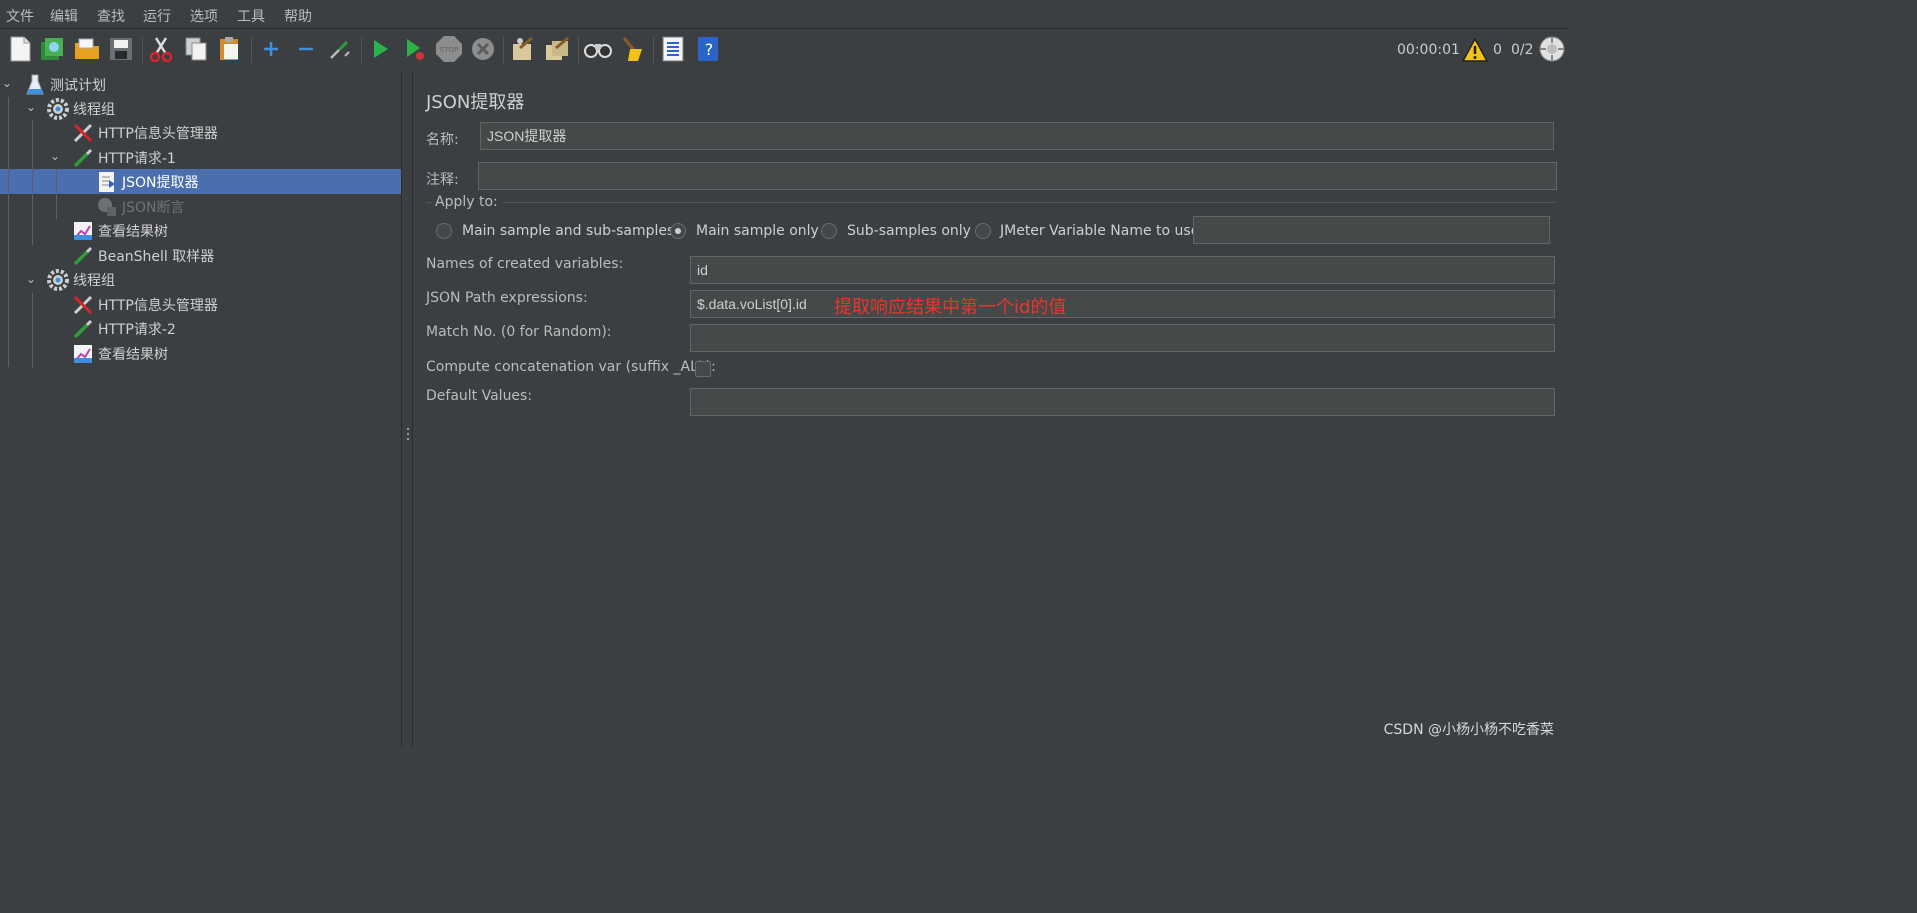  What do you see at coordinates (703, 369) in the screenshot?
I see `concat-checkbox` at bounding box center [703, 369].